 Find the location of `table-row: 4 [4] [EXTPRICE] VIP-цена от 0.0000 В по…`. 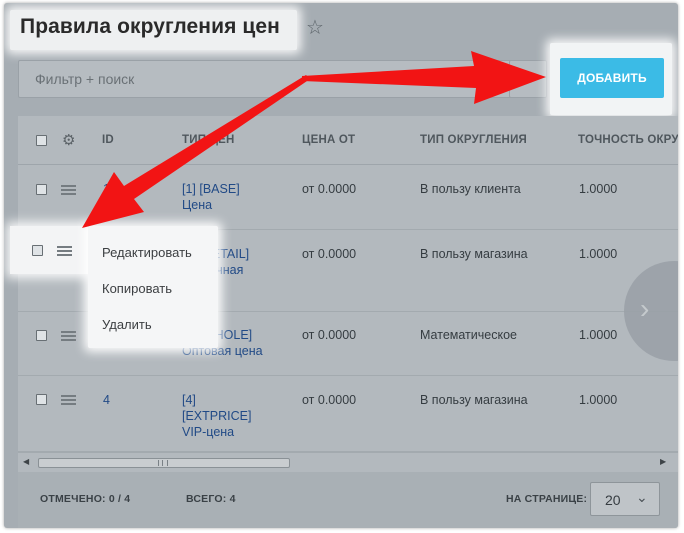

table-row: 4 [4] [EXTPRICE] VIP-цена от 0.0000 В по… is located at coordinates (348, 414).